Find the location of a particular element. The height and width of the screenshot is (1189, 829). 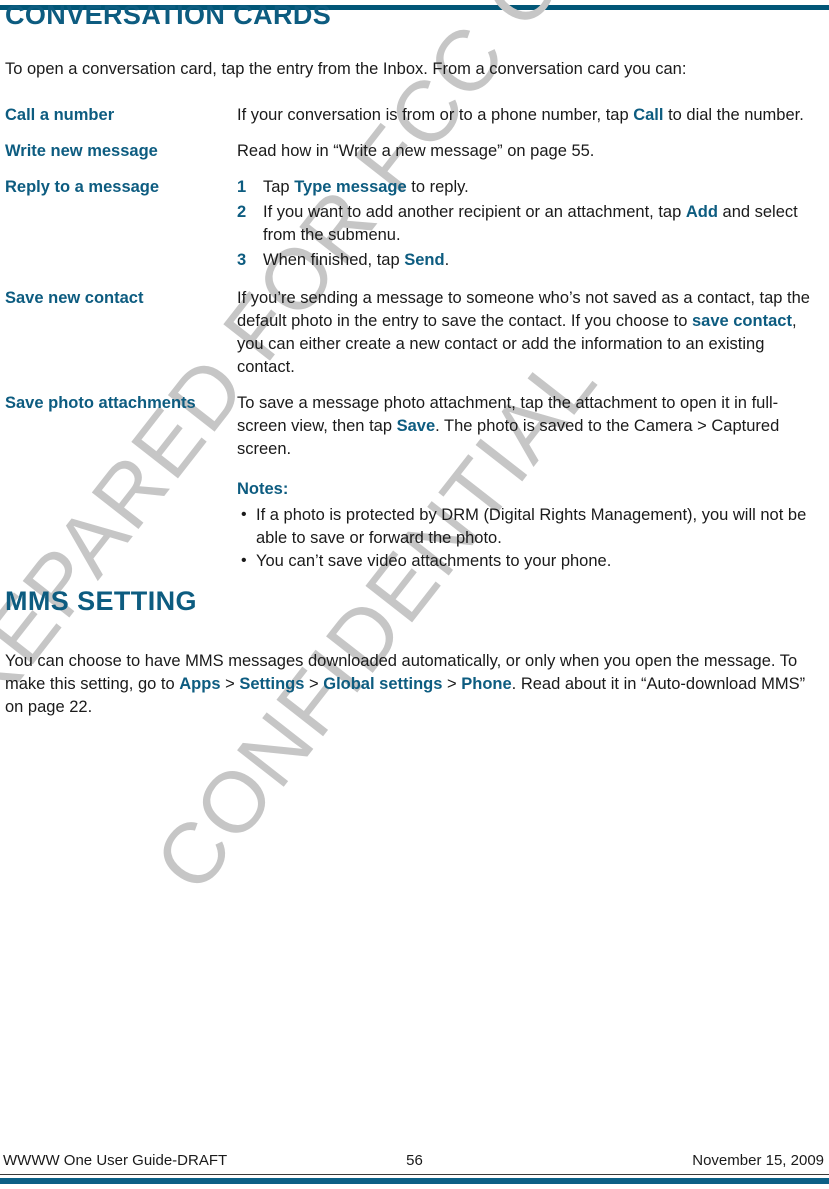

term-reply-to-a-message: Reply to a message is located at coordinates (82, 187).